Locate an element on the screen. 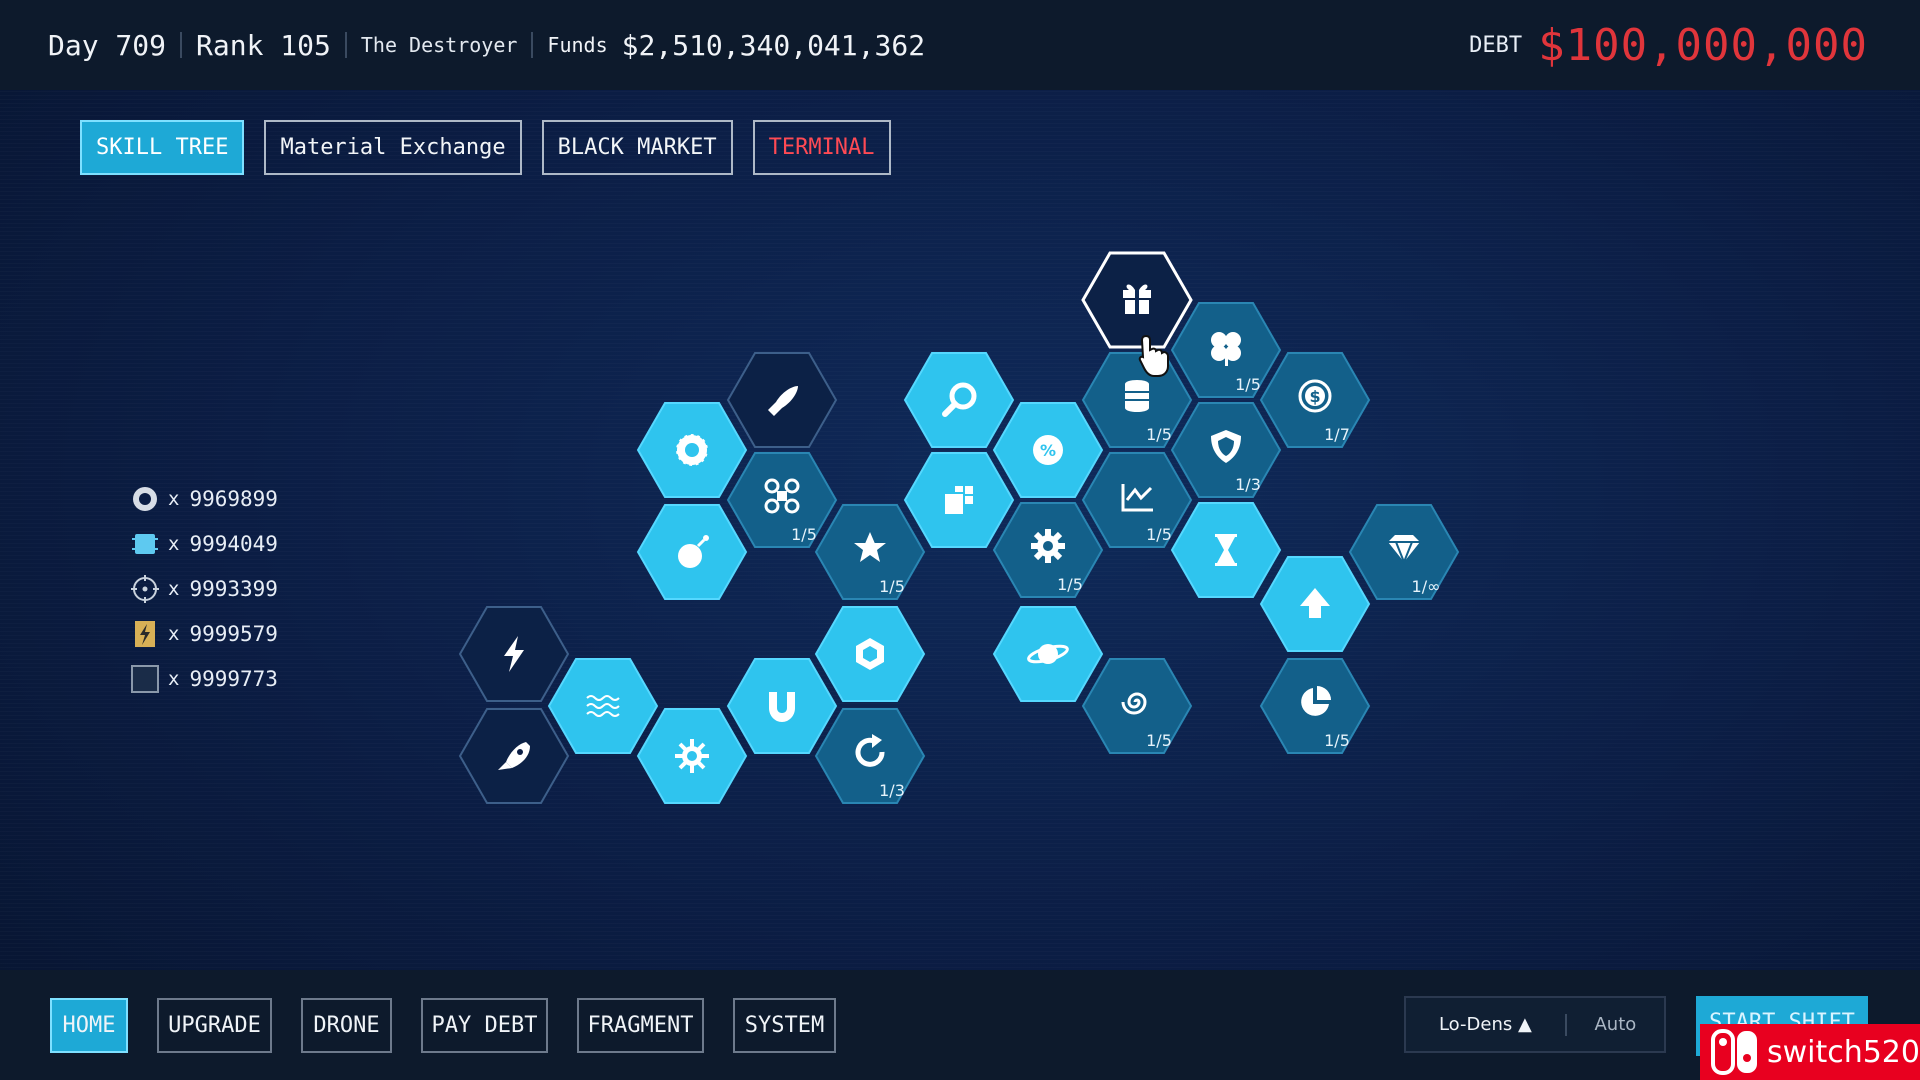 The width and height of the screenshot is (1920, 1080). coins-stack-icon is located at coordinates (1137, 396).